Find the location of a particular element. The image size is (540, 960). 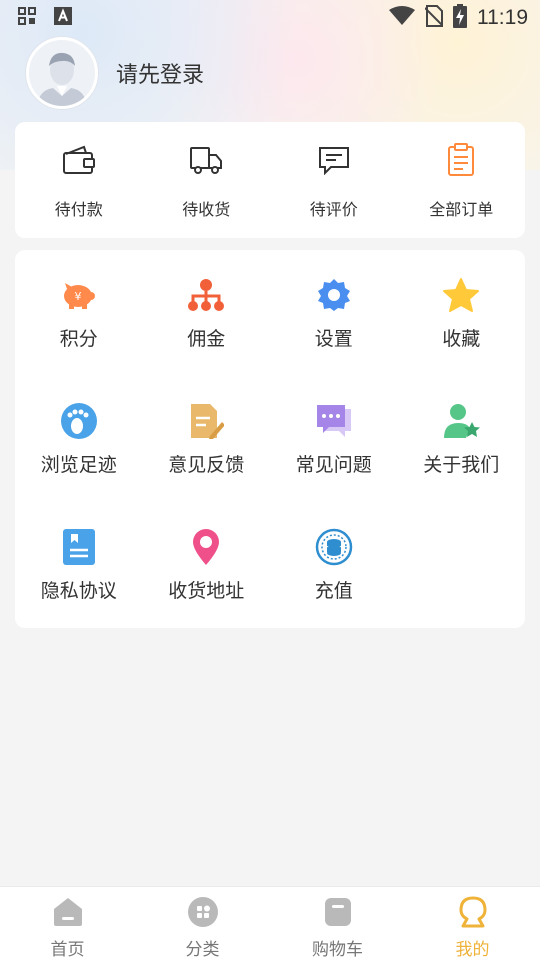

wallet-icon is located at coordinates (79, 160).